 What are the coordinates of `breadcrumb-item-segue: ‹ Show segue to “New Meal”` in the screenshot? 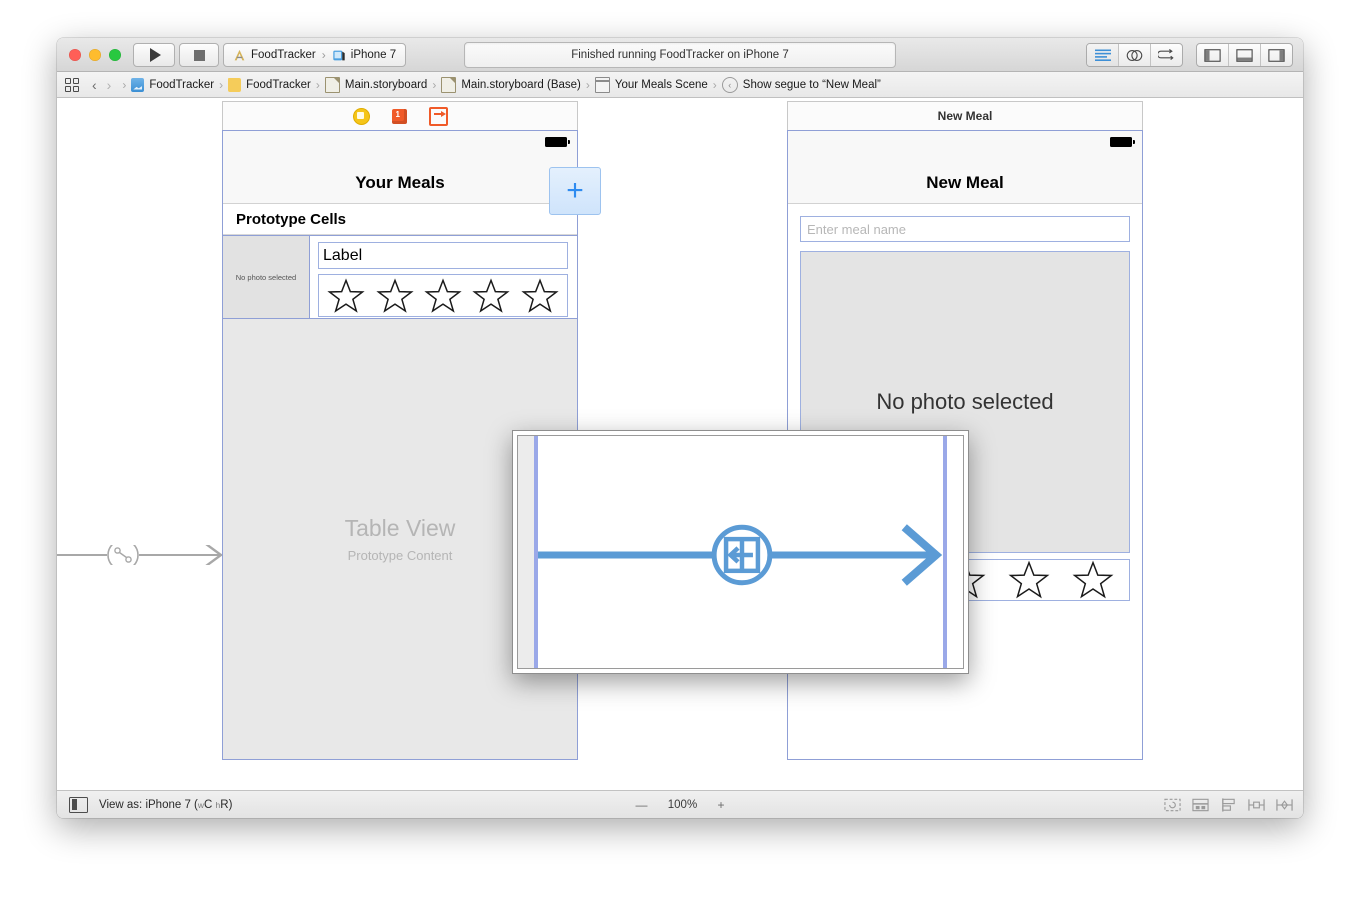 It's located at (801, 84).